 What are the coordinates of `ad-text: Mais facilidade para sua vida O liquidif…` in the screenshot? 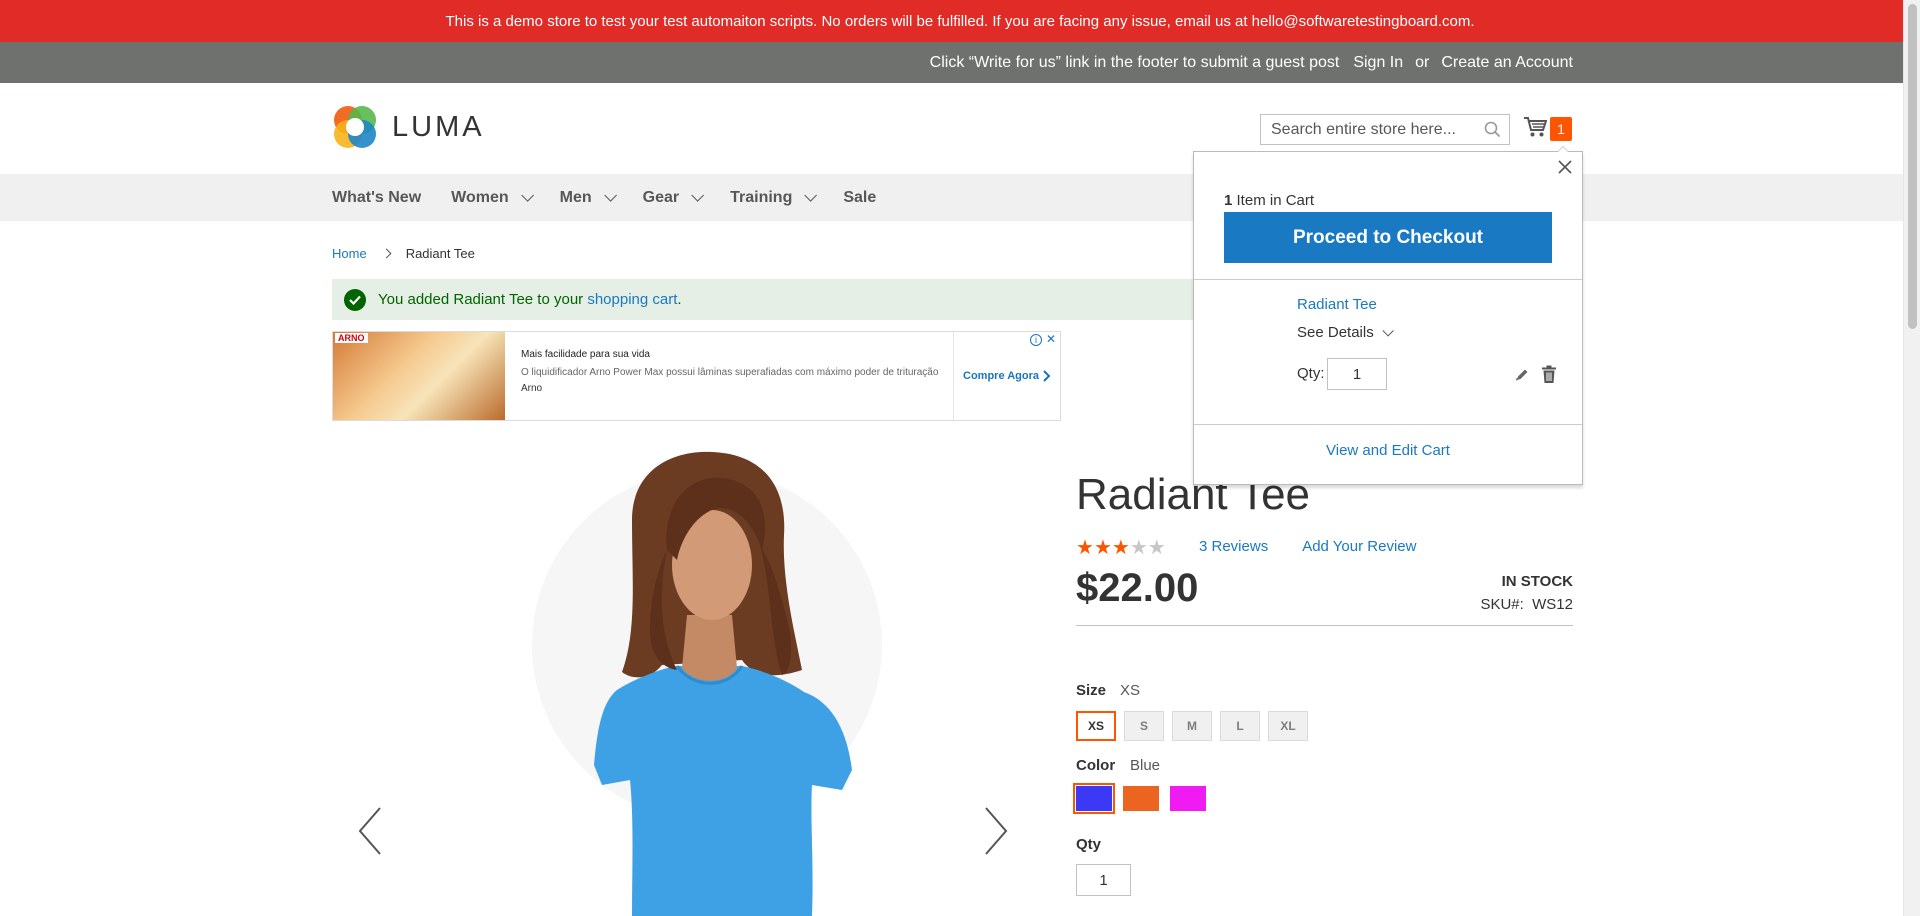 It's located at (731, 371).